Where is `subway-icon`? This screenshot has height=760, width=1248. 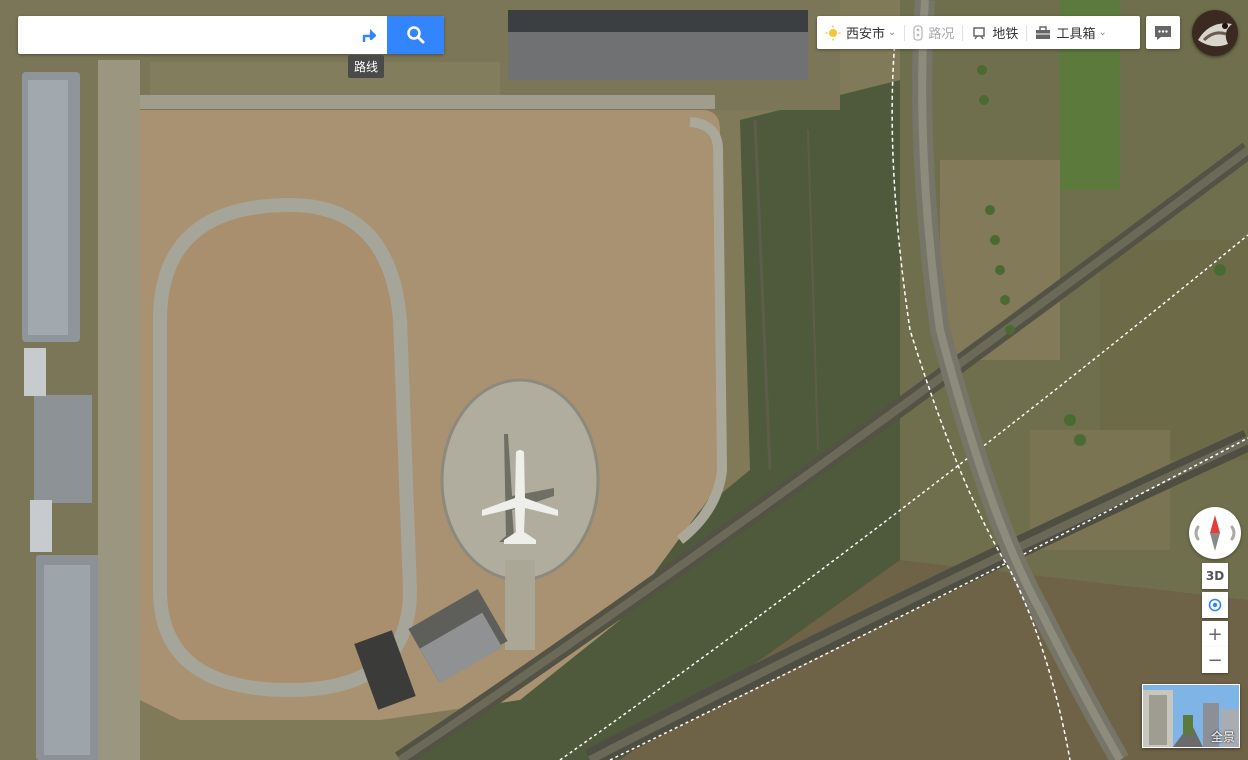
subway-icon is located at coordinates (979, 32).